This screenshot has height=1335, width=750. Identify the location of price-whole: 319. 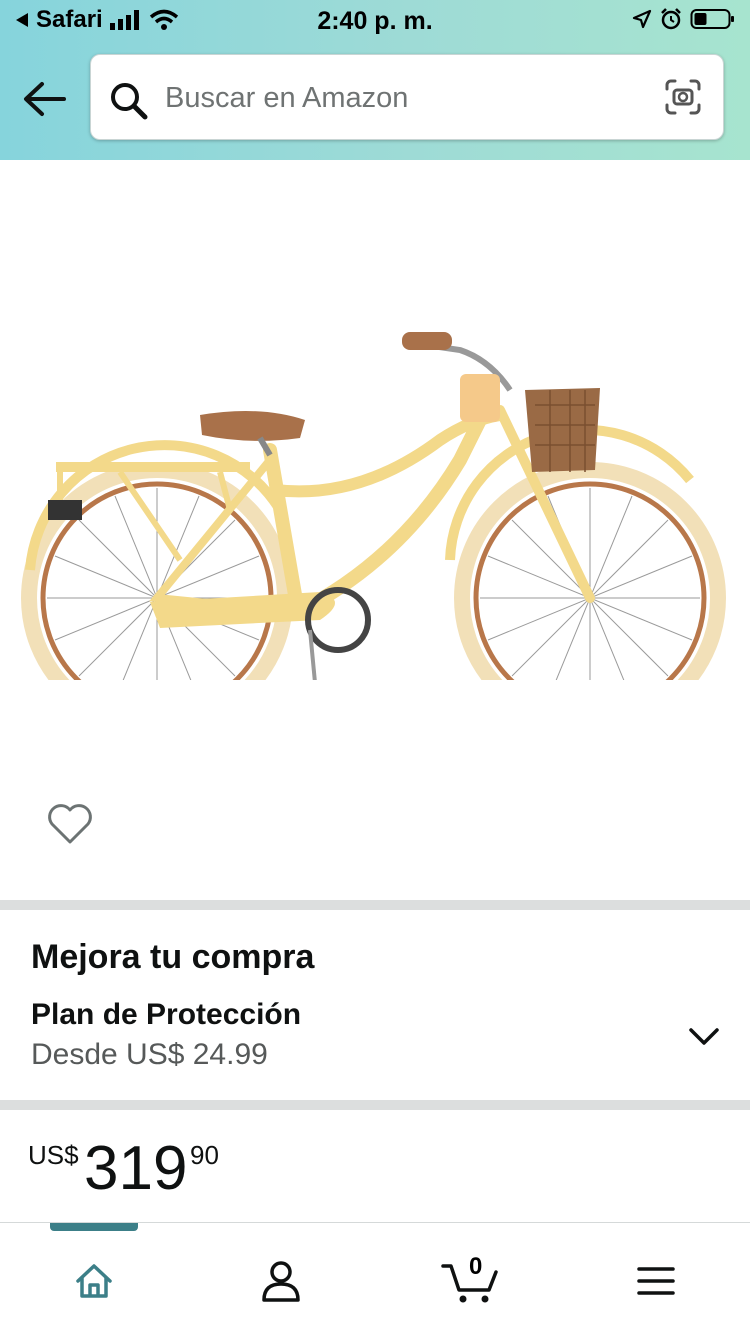
(136, 1168).